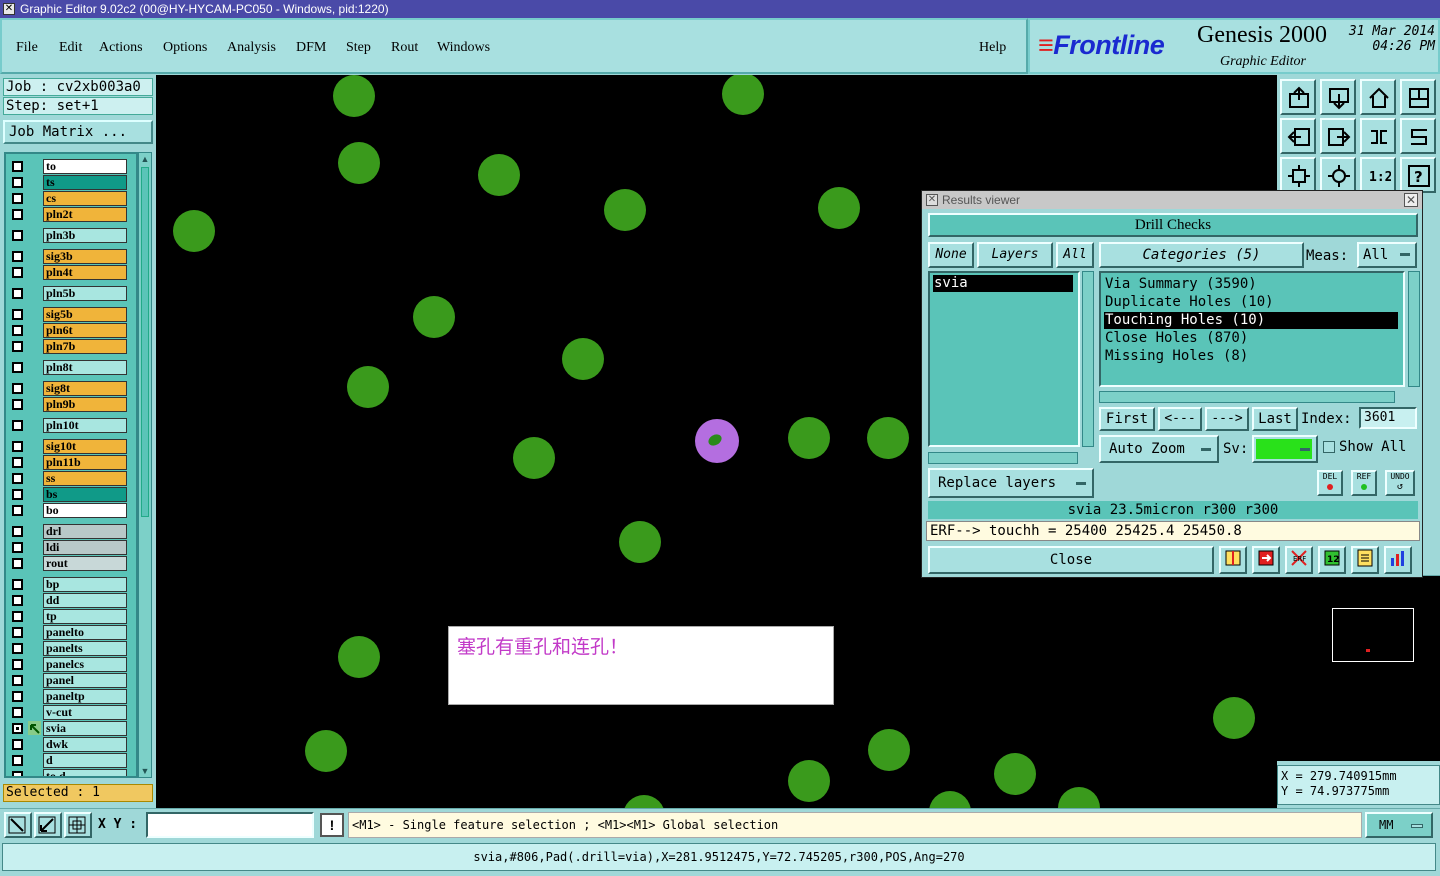  What do you see at coordinates (85, 510) in the screenshot?
I see `layer-name: bo` at bounding box center [85, 510].